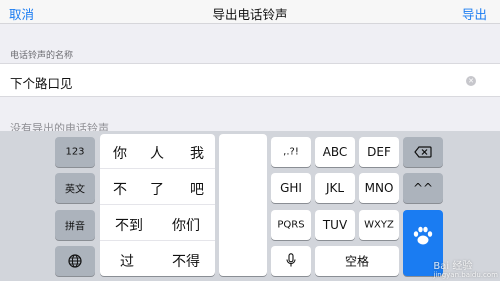  What do you see at coordinates (129, 225) in the screenshot?
I see `candidate-word: 不到` at bounding box center [129, 225].